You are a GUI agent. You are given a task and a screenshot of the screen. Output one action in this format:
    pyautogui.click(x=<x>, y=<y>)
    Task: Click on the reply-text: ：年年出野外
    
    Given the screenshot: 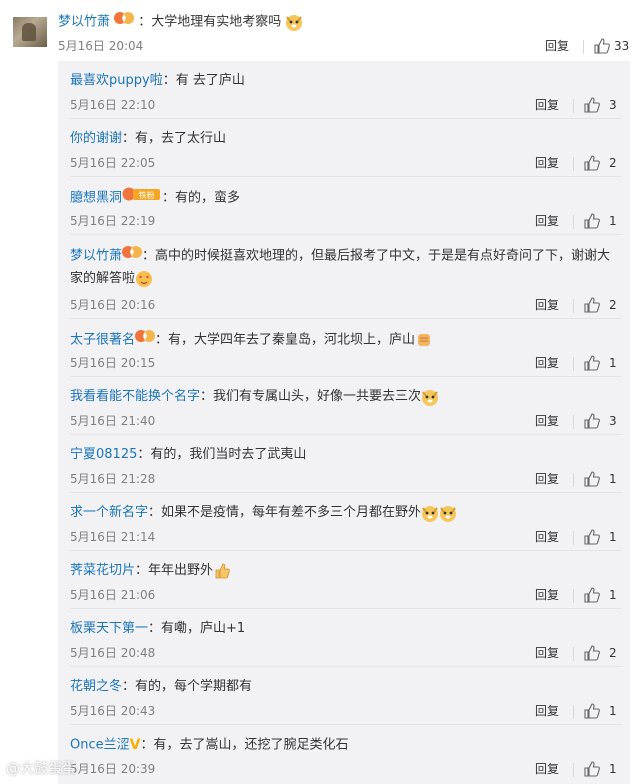 What is the action you would take?
    pyautogui.click(x=174, y=570)
    